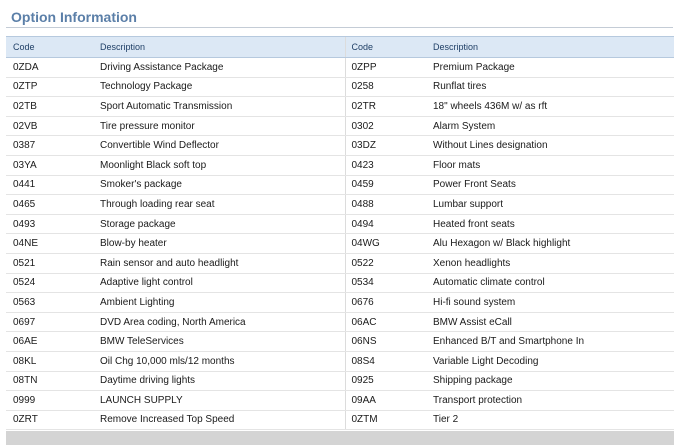 The image size is (679, 445). What do you see at coordinates (388, 361) in the screenshot?
I see `option-code-cell: 08S4` at bounding box center [388, 361].